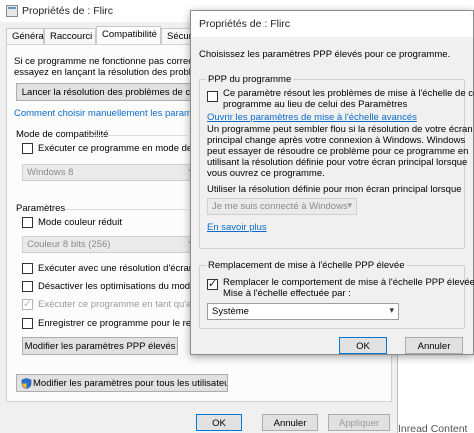 The height and width of the screenshot is (433, 474). What do you see at coordinates (27, 268) in the screenshot?
I see `low-resolution-checkbox` at bounding box center [27, 268].